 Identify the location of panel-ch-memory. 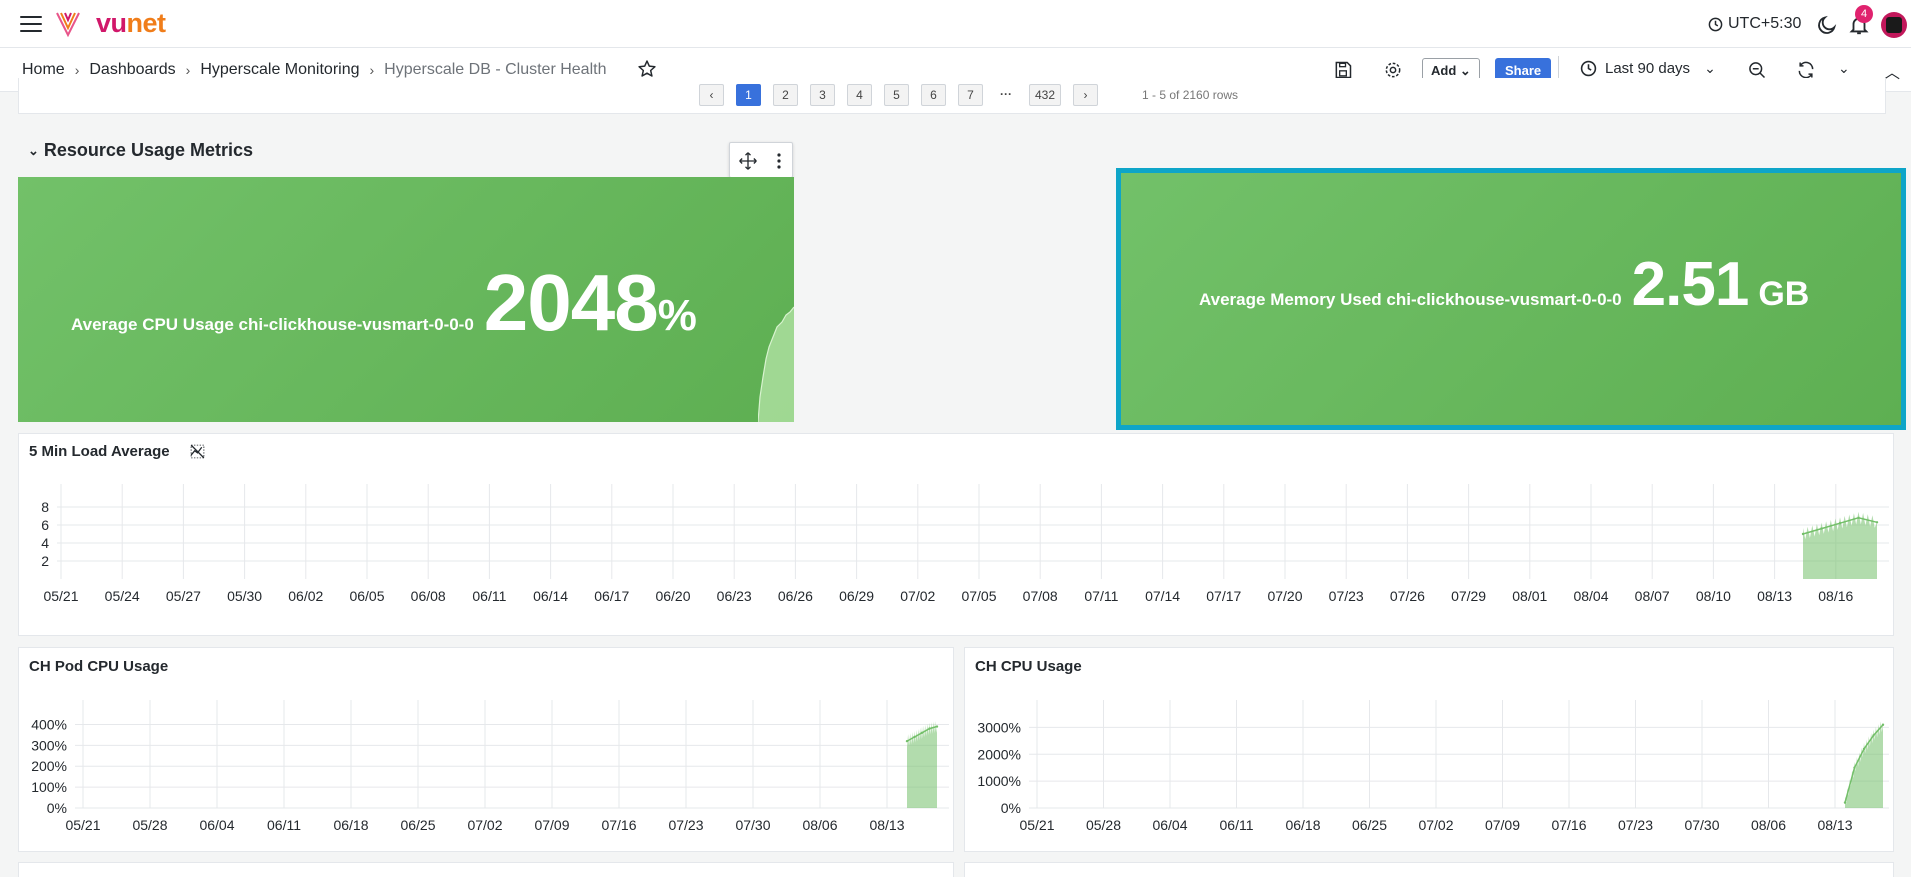
(1429, 869).